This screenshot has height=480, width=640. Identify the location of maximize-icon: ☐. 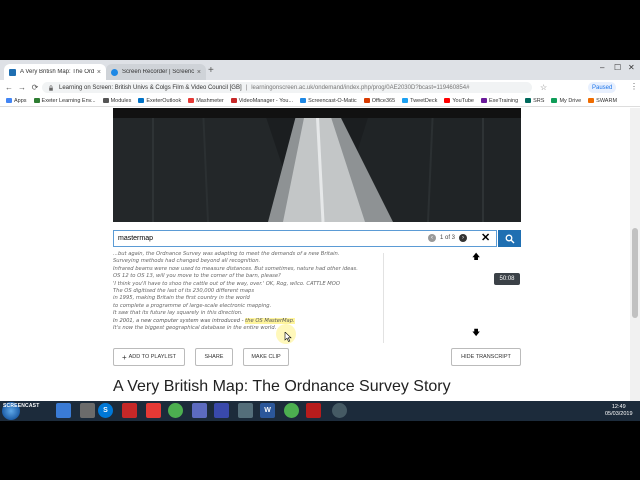
(617, 67).